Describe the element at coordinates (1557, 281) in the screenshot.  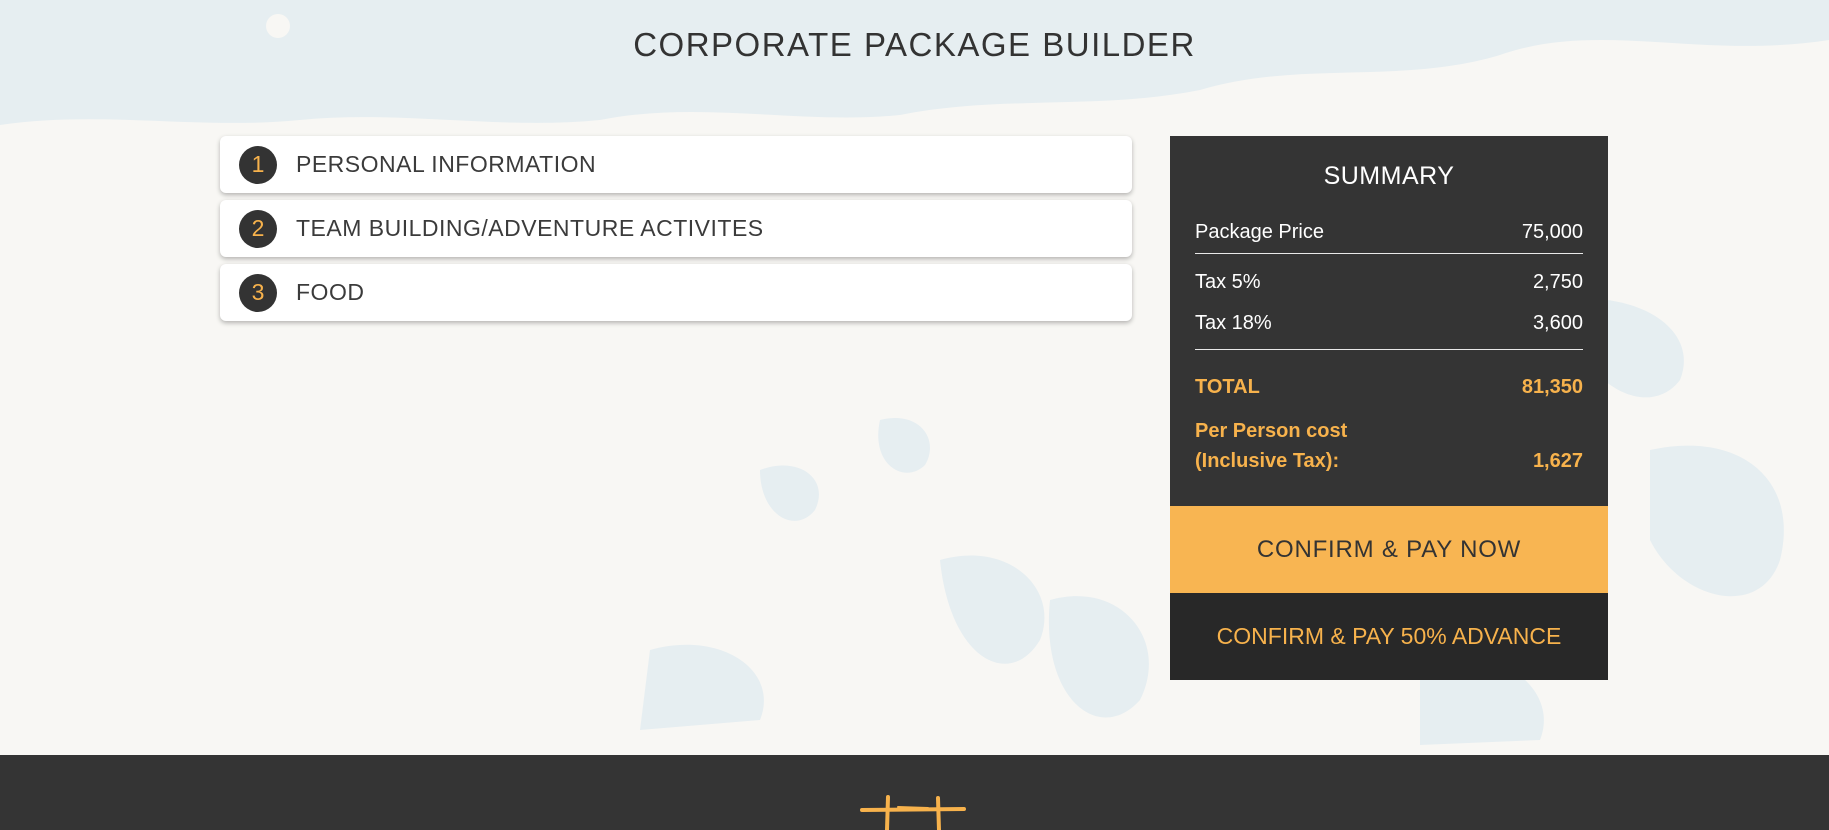
I see `tax-5-value: 2,750` at that location.